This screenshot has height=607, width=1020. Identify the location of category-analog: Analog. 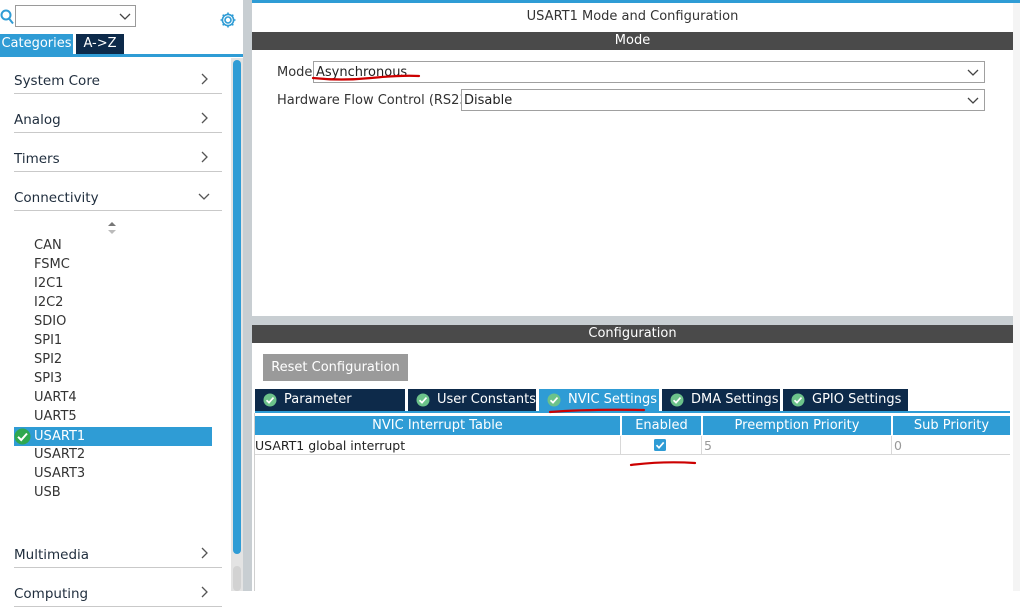
(118, 120).